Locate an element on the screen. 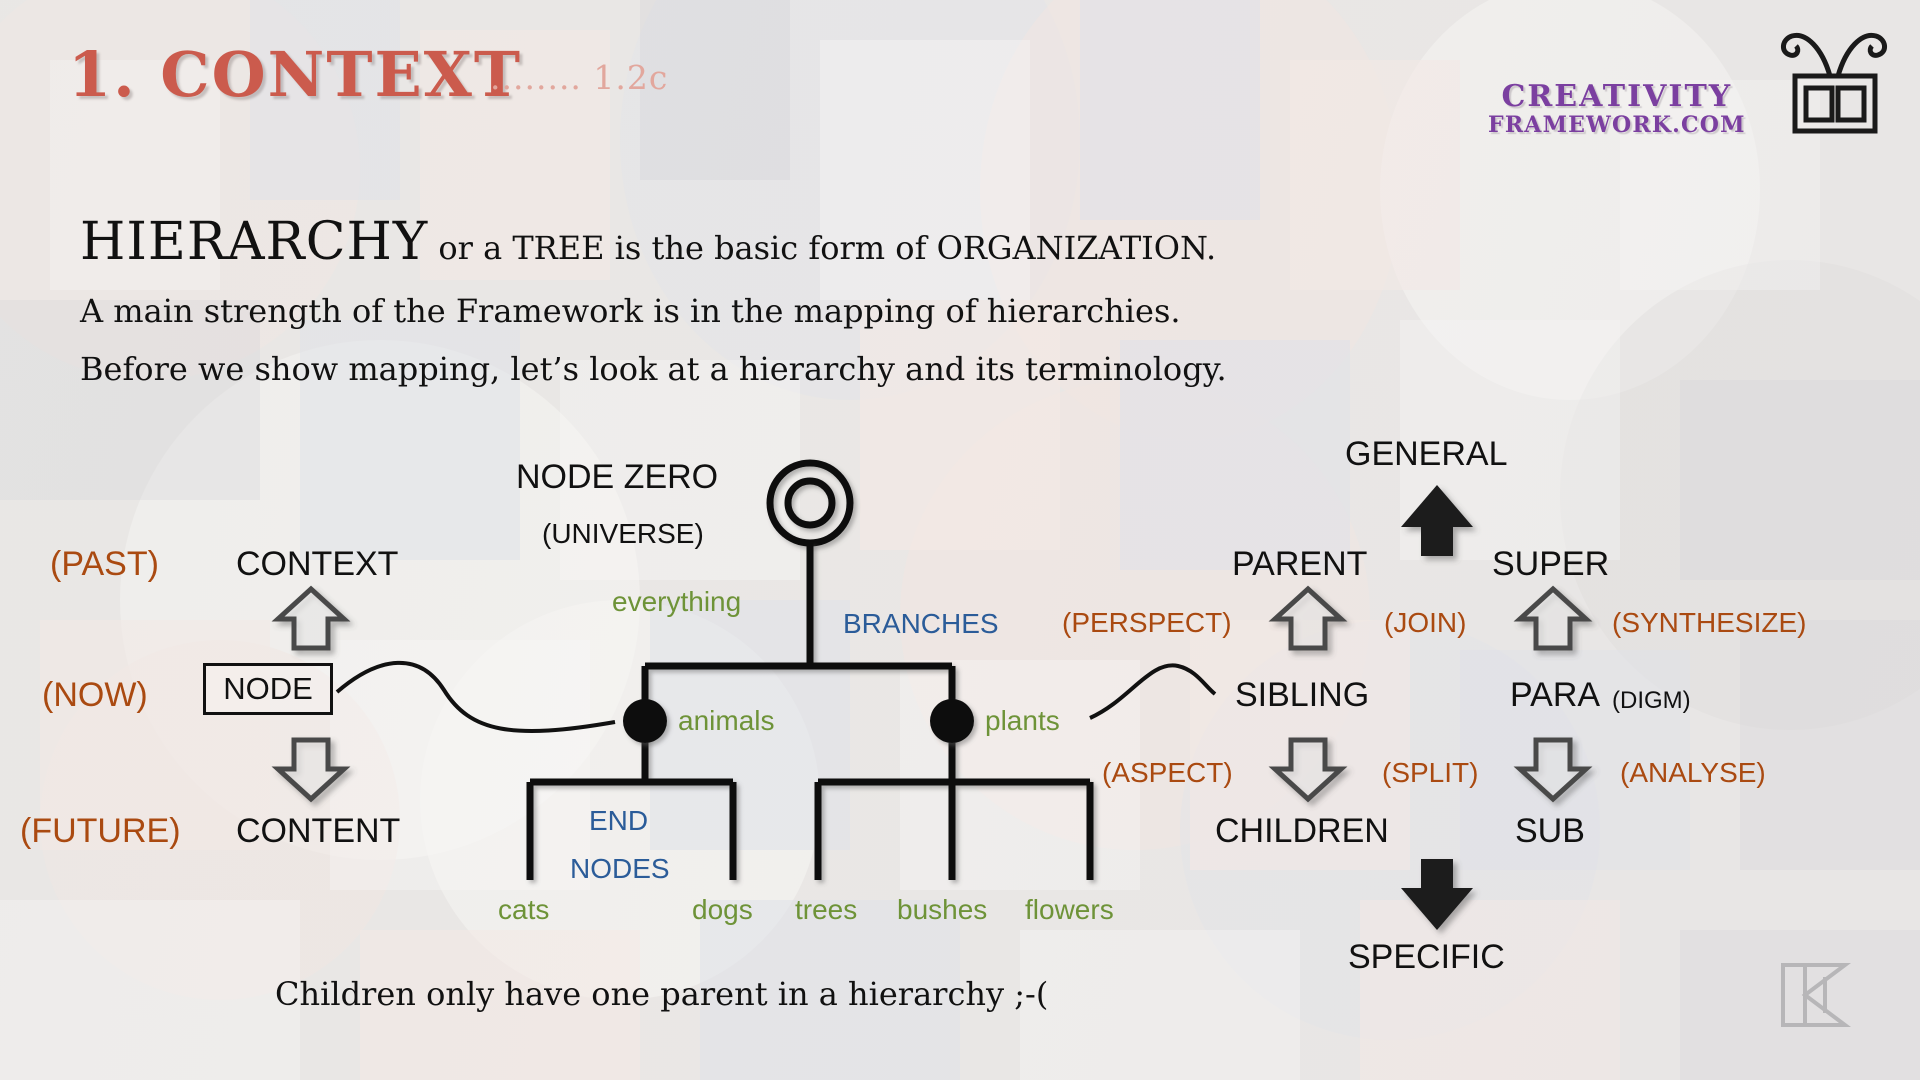  label-context: CONTEXT is located at coordinates (317, 564).